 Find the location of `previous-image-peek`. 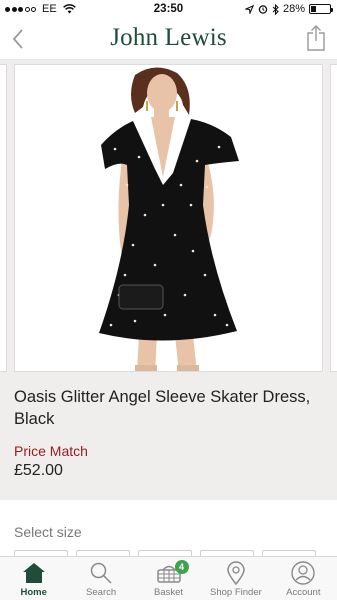

previous-image-peek is located at coordinates (3, 218).